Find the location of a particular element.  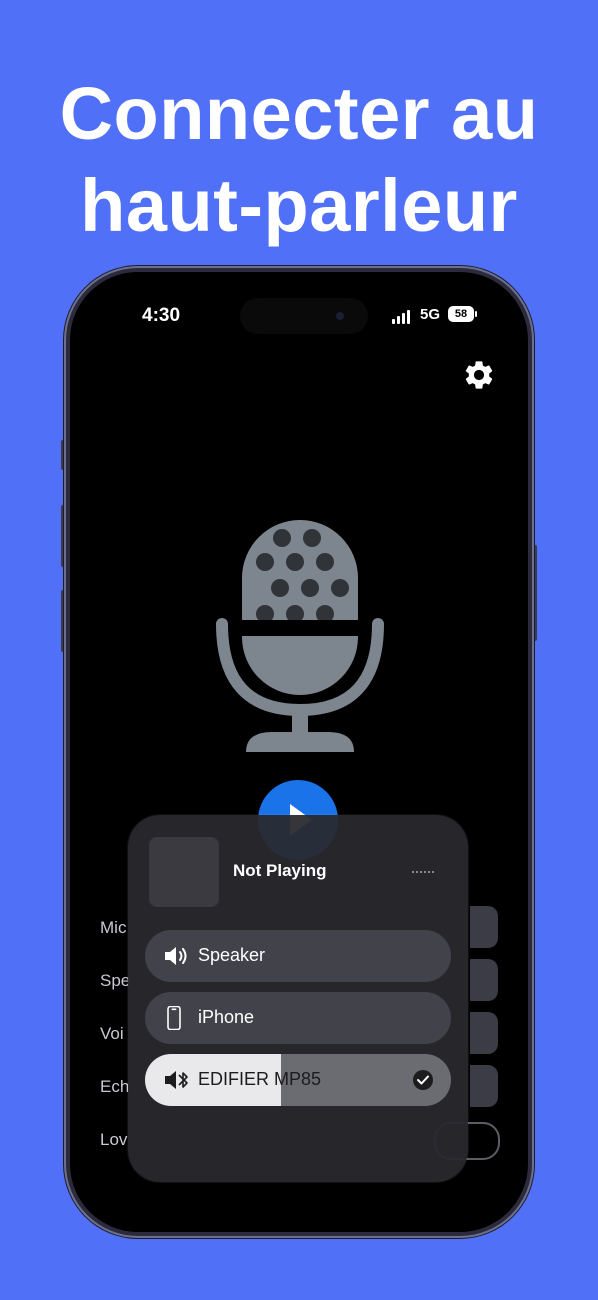

setting-label-speaker: Spe is located at coordinates (115, 980).